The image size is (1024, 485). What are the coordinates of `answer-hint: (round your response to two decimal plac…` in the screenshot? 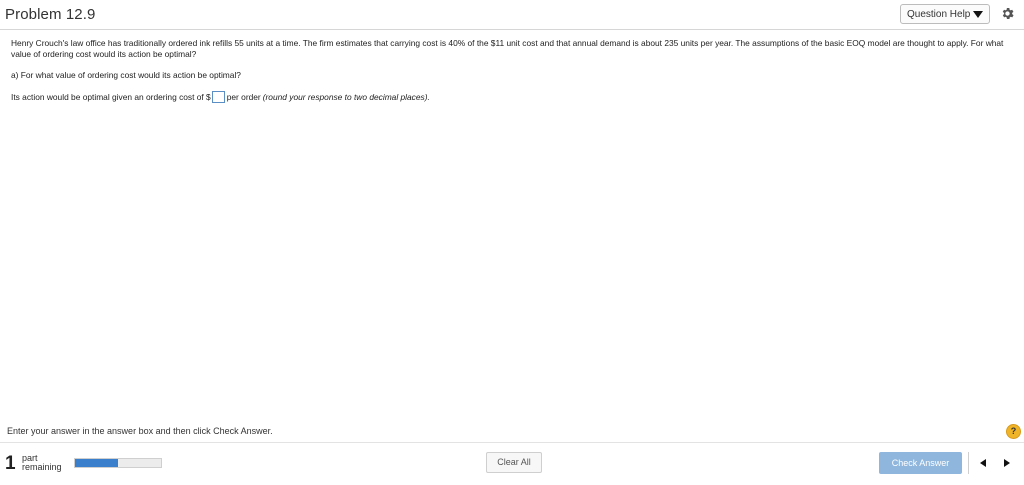 It's located at (346, 97).